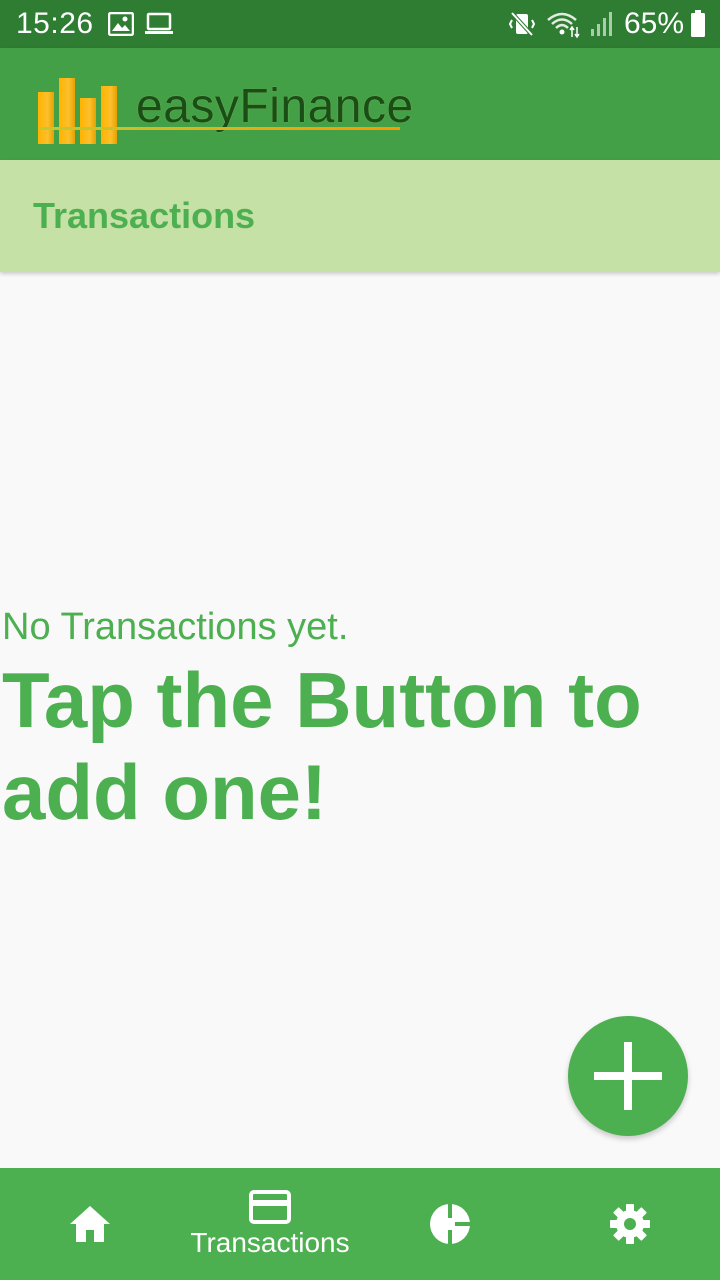  I want to click on status-bar: 15:26 65%, so click(360, 24).